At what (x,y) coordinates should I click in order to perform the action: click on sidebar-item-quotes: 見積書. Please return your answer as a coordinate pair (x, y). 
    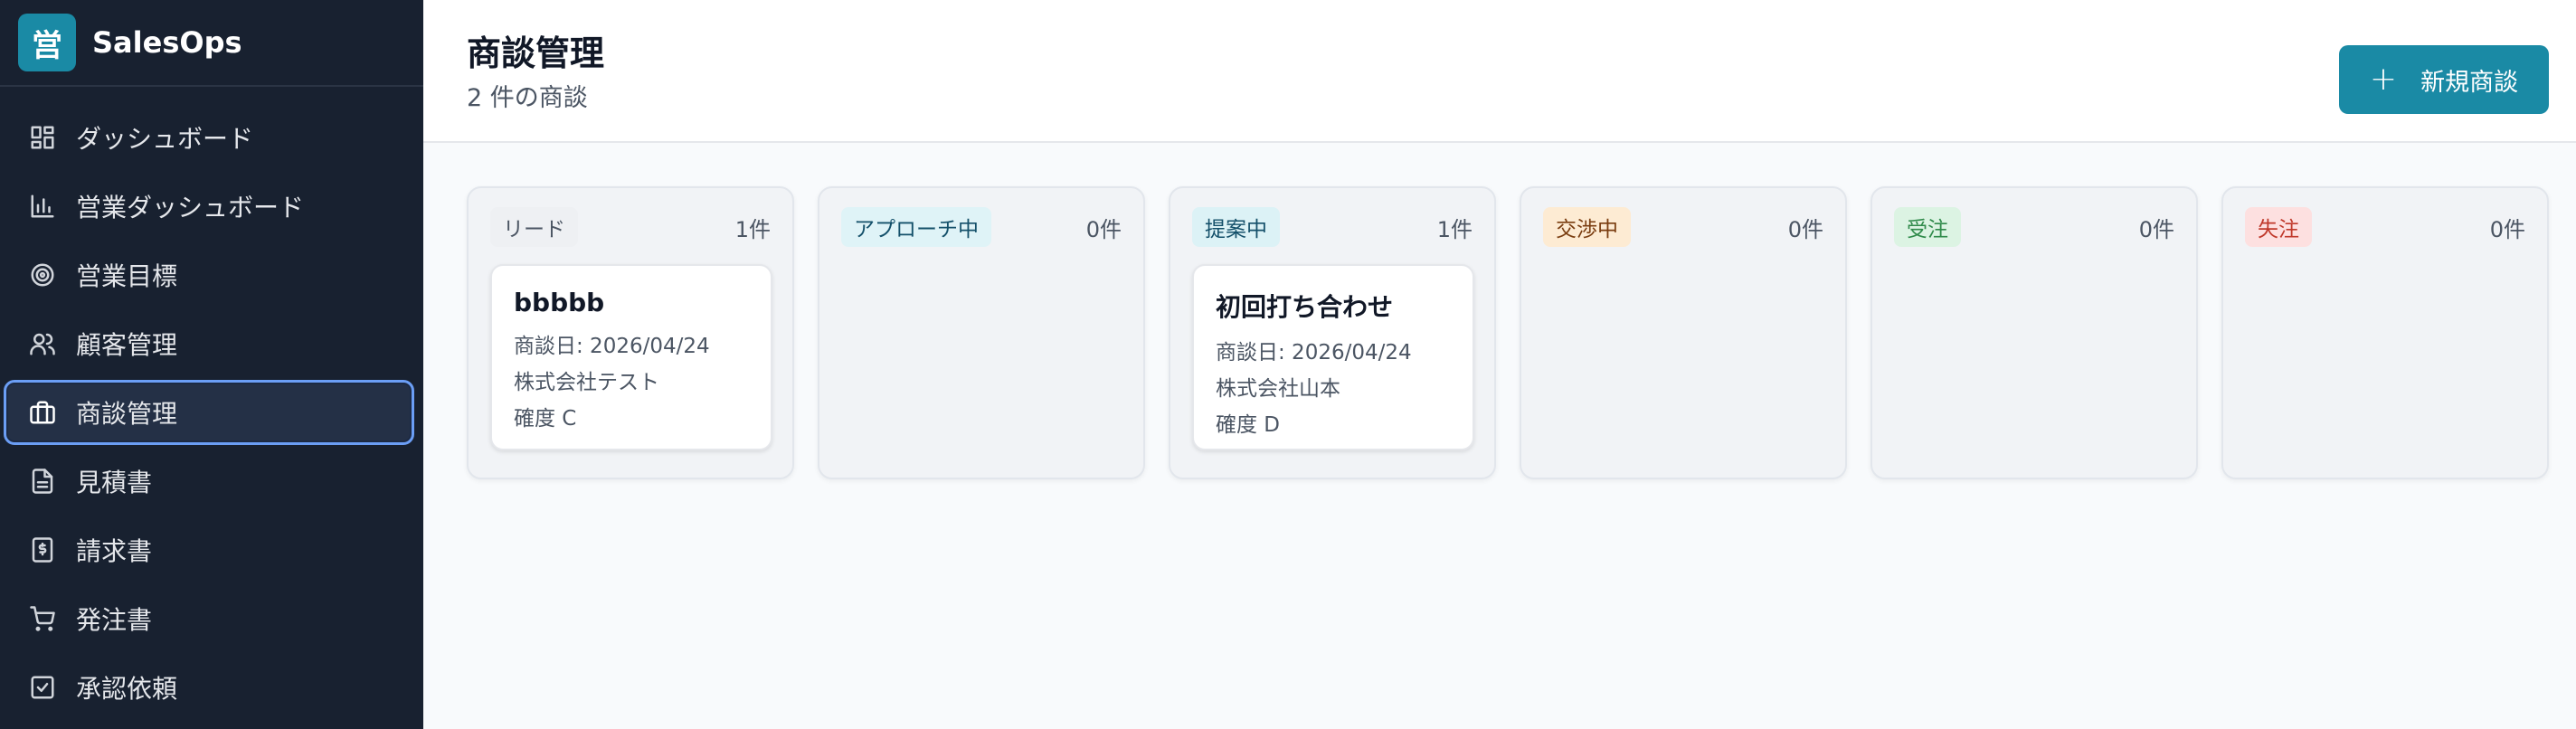
    Looking at the image, I should click on (209, 481).